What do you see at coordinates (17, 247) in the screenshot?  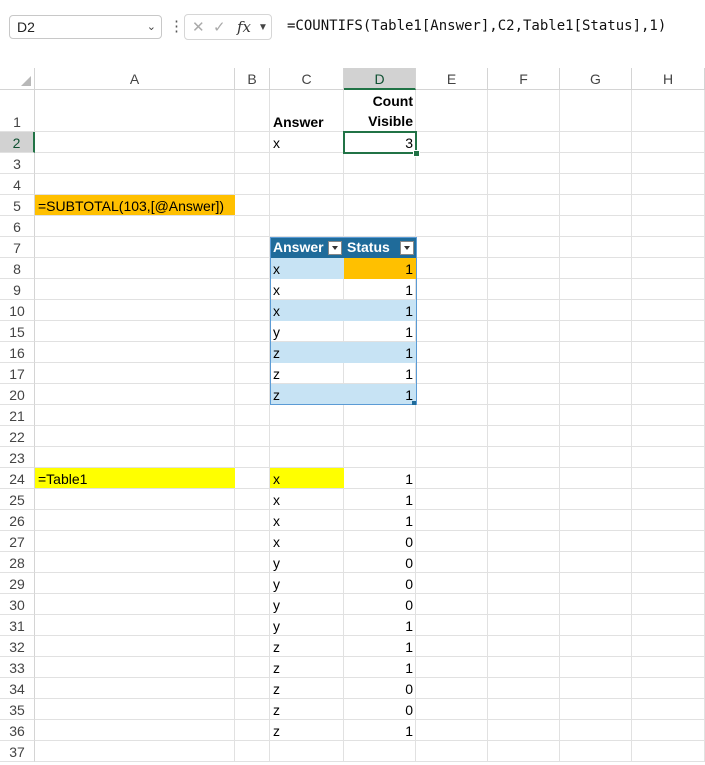 I see `row-header-7: 7` at bounding box center [17, 247].